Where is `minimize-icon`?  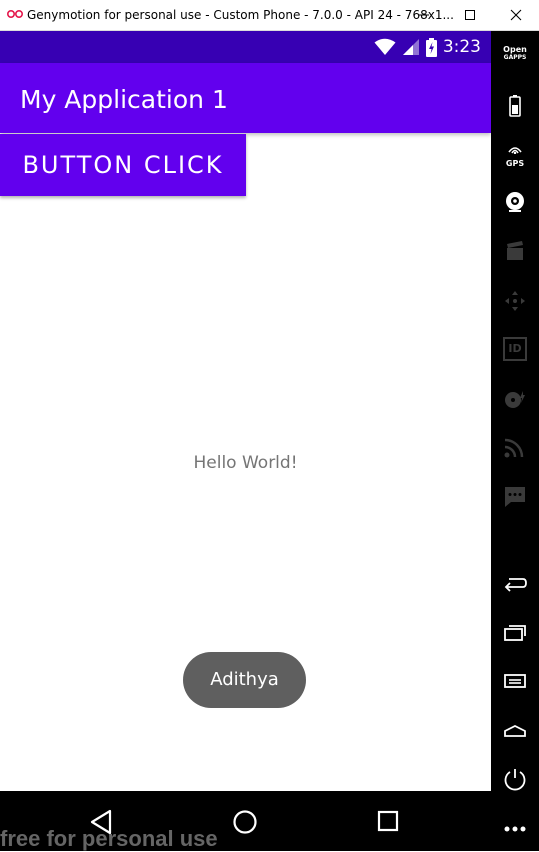 minimize-icon is located at coordinates (424, 15).